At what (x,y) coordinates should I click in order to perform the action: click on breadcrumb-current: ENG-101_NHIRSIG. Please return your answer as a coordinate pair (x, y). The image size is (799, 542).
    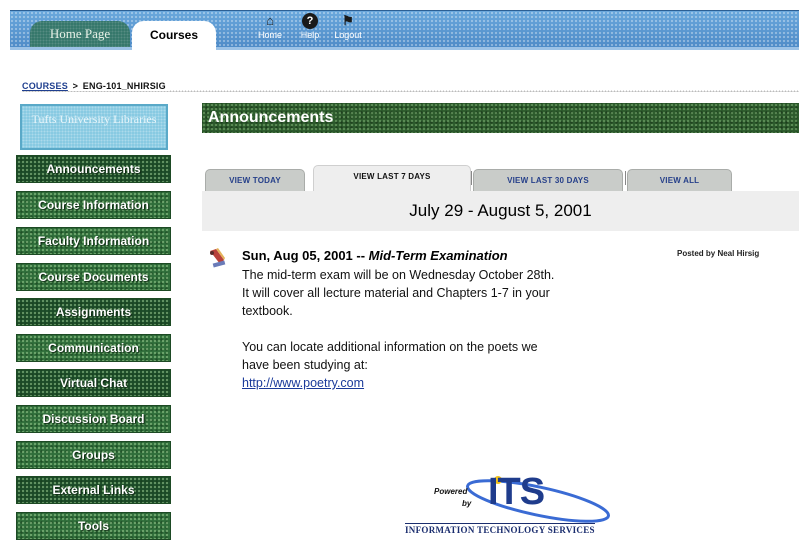
    Looking at the image, I should click on (125, 86).